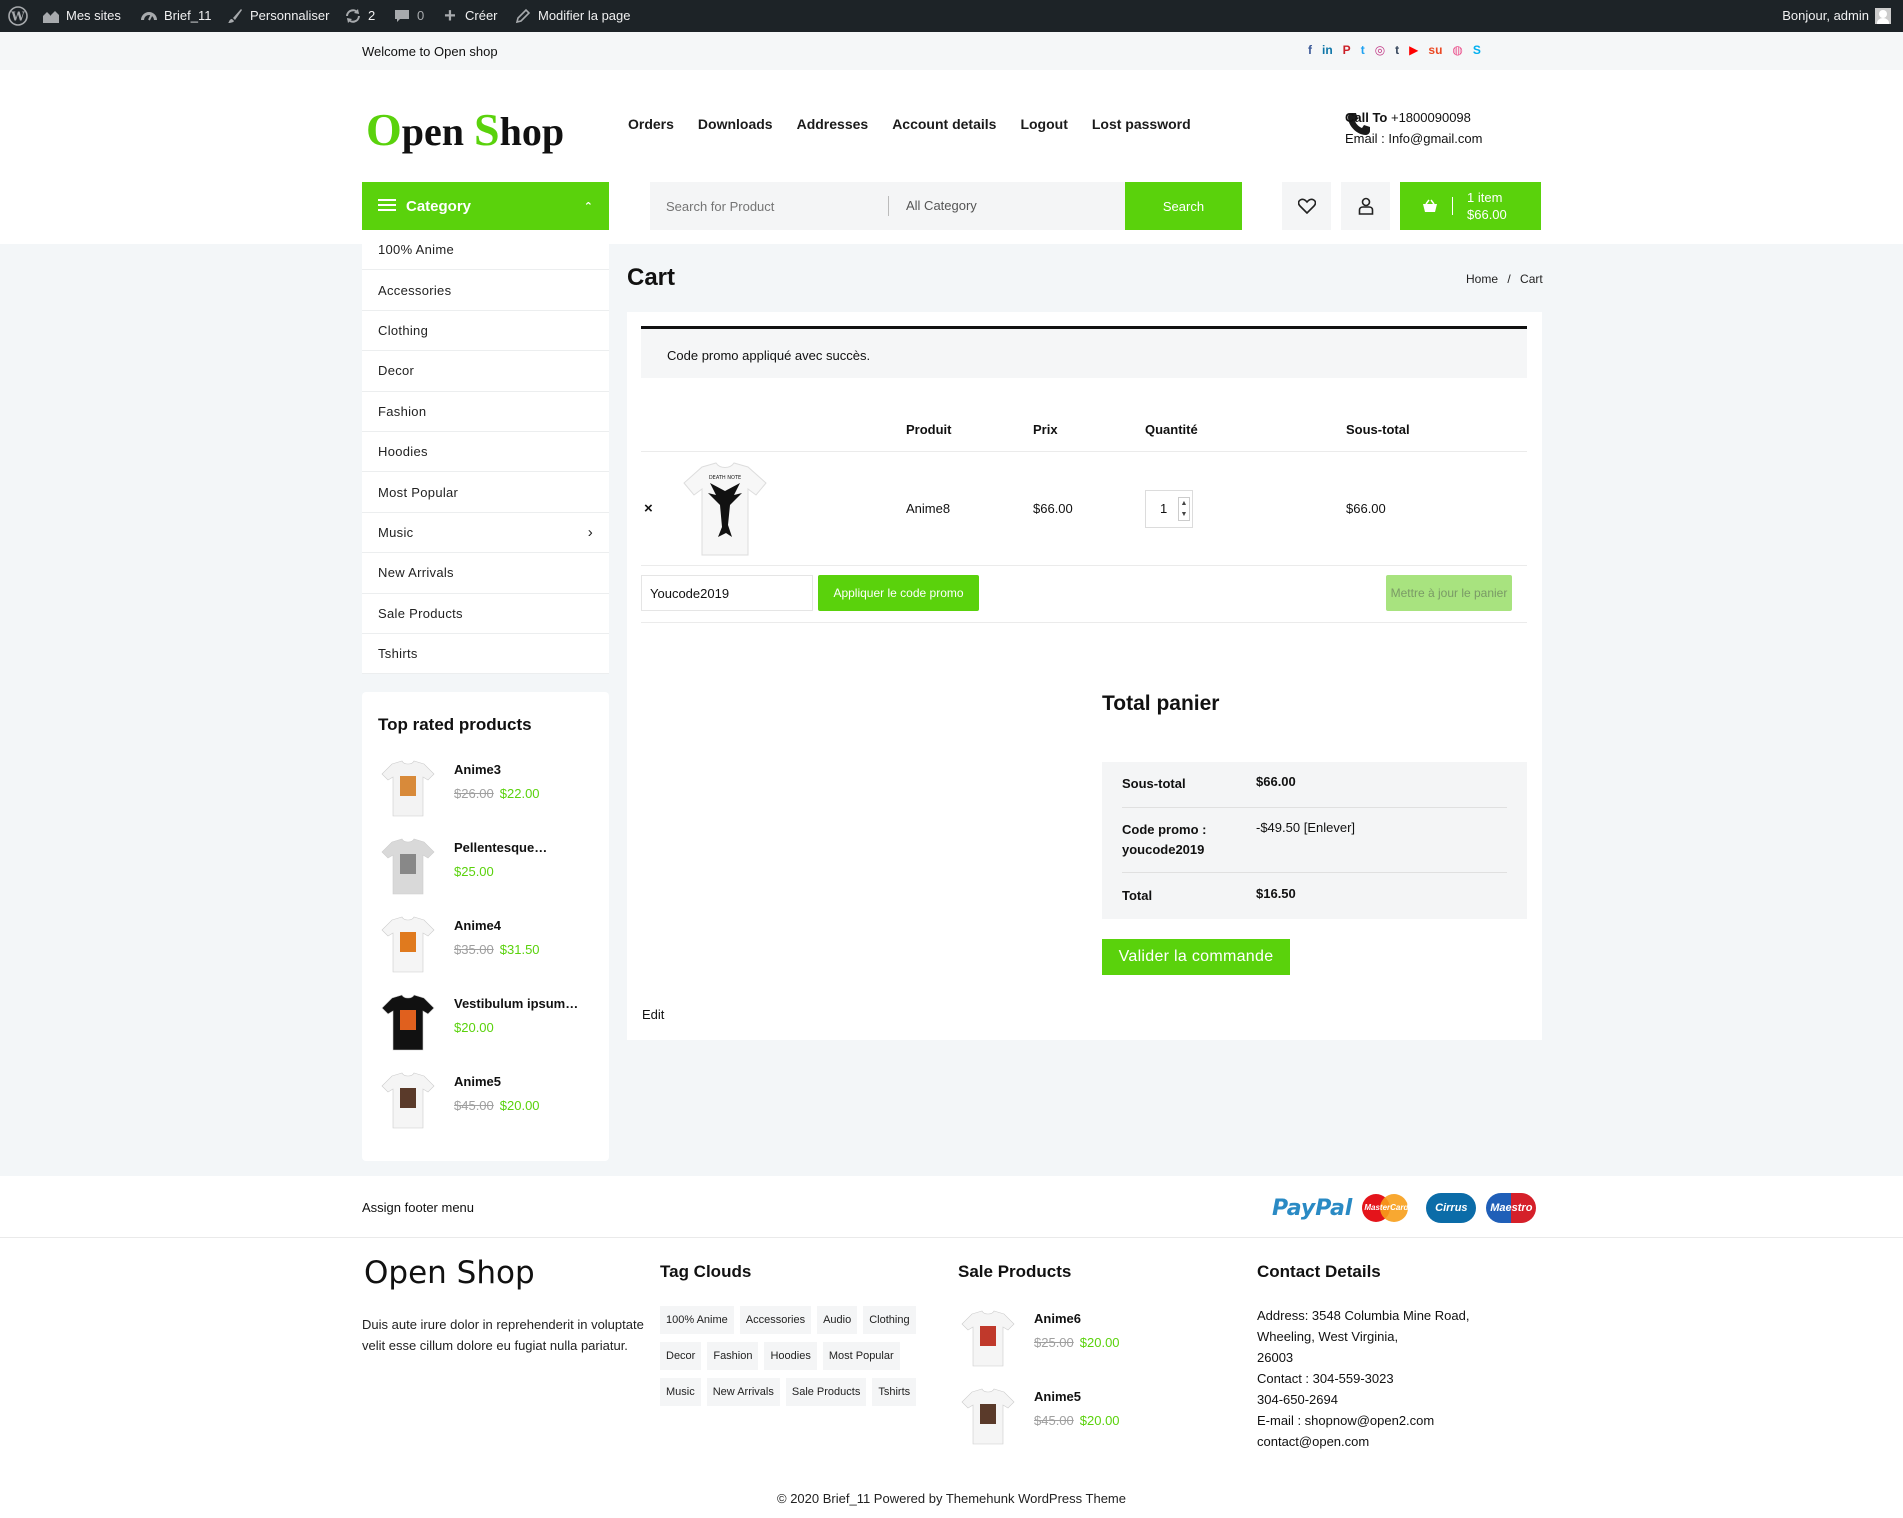 The image size is (1903, 1518). What do you see at coordinates (861, 1356) in the screenshot?
I see `tag-link: Most Popular` at bounding box center [861, 1356].